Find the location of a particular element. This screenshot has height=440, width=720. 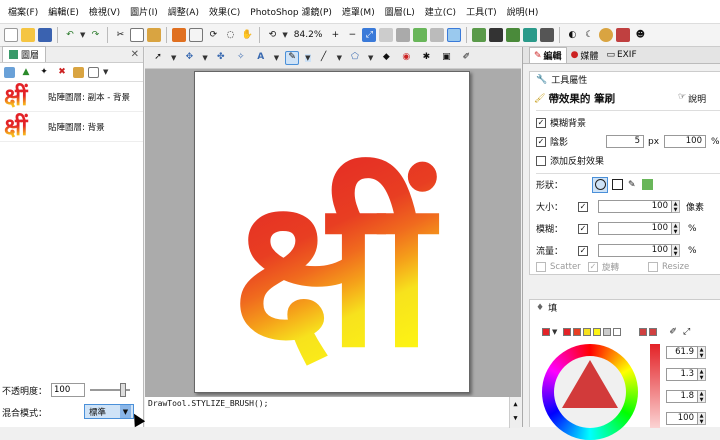

swatch-dropdown-icon: ▼ is located at coordinates (554, 332).